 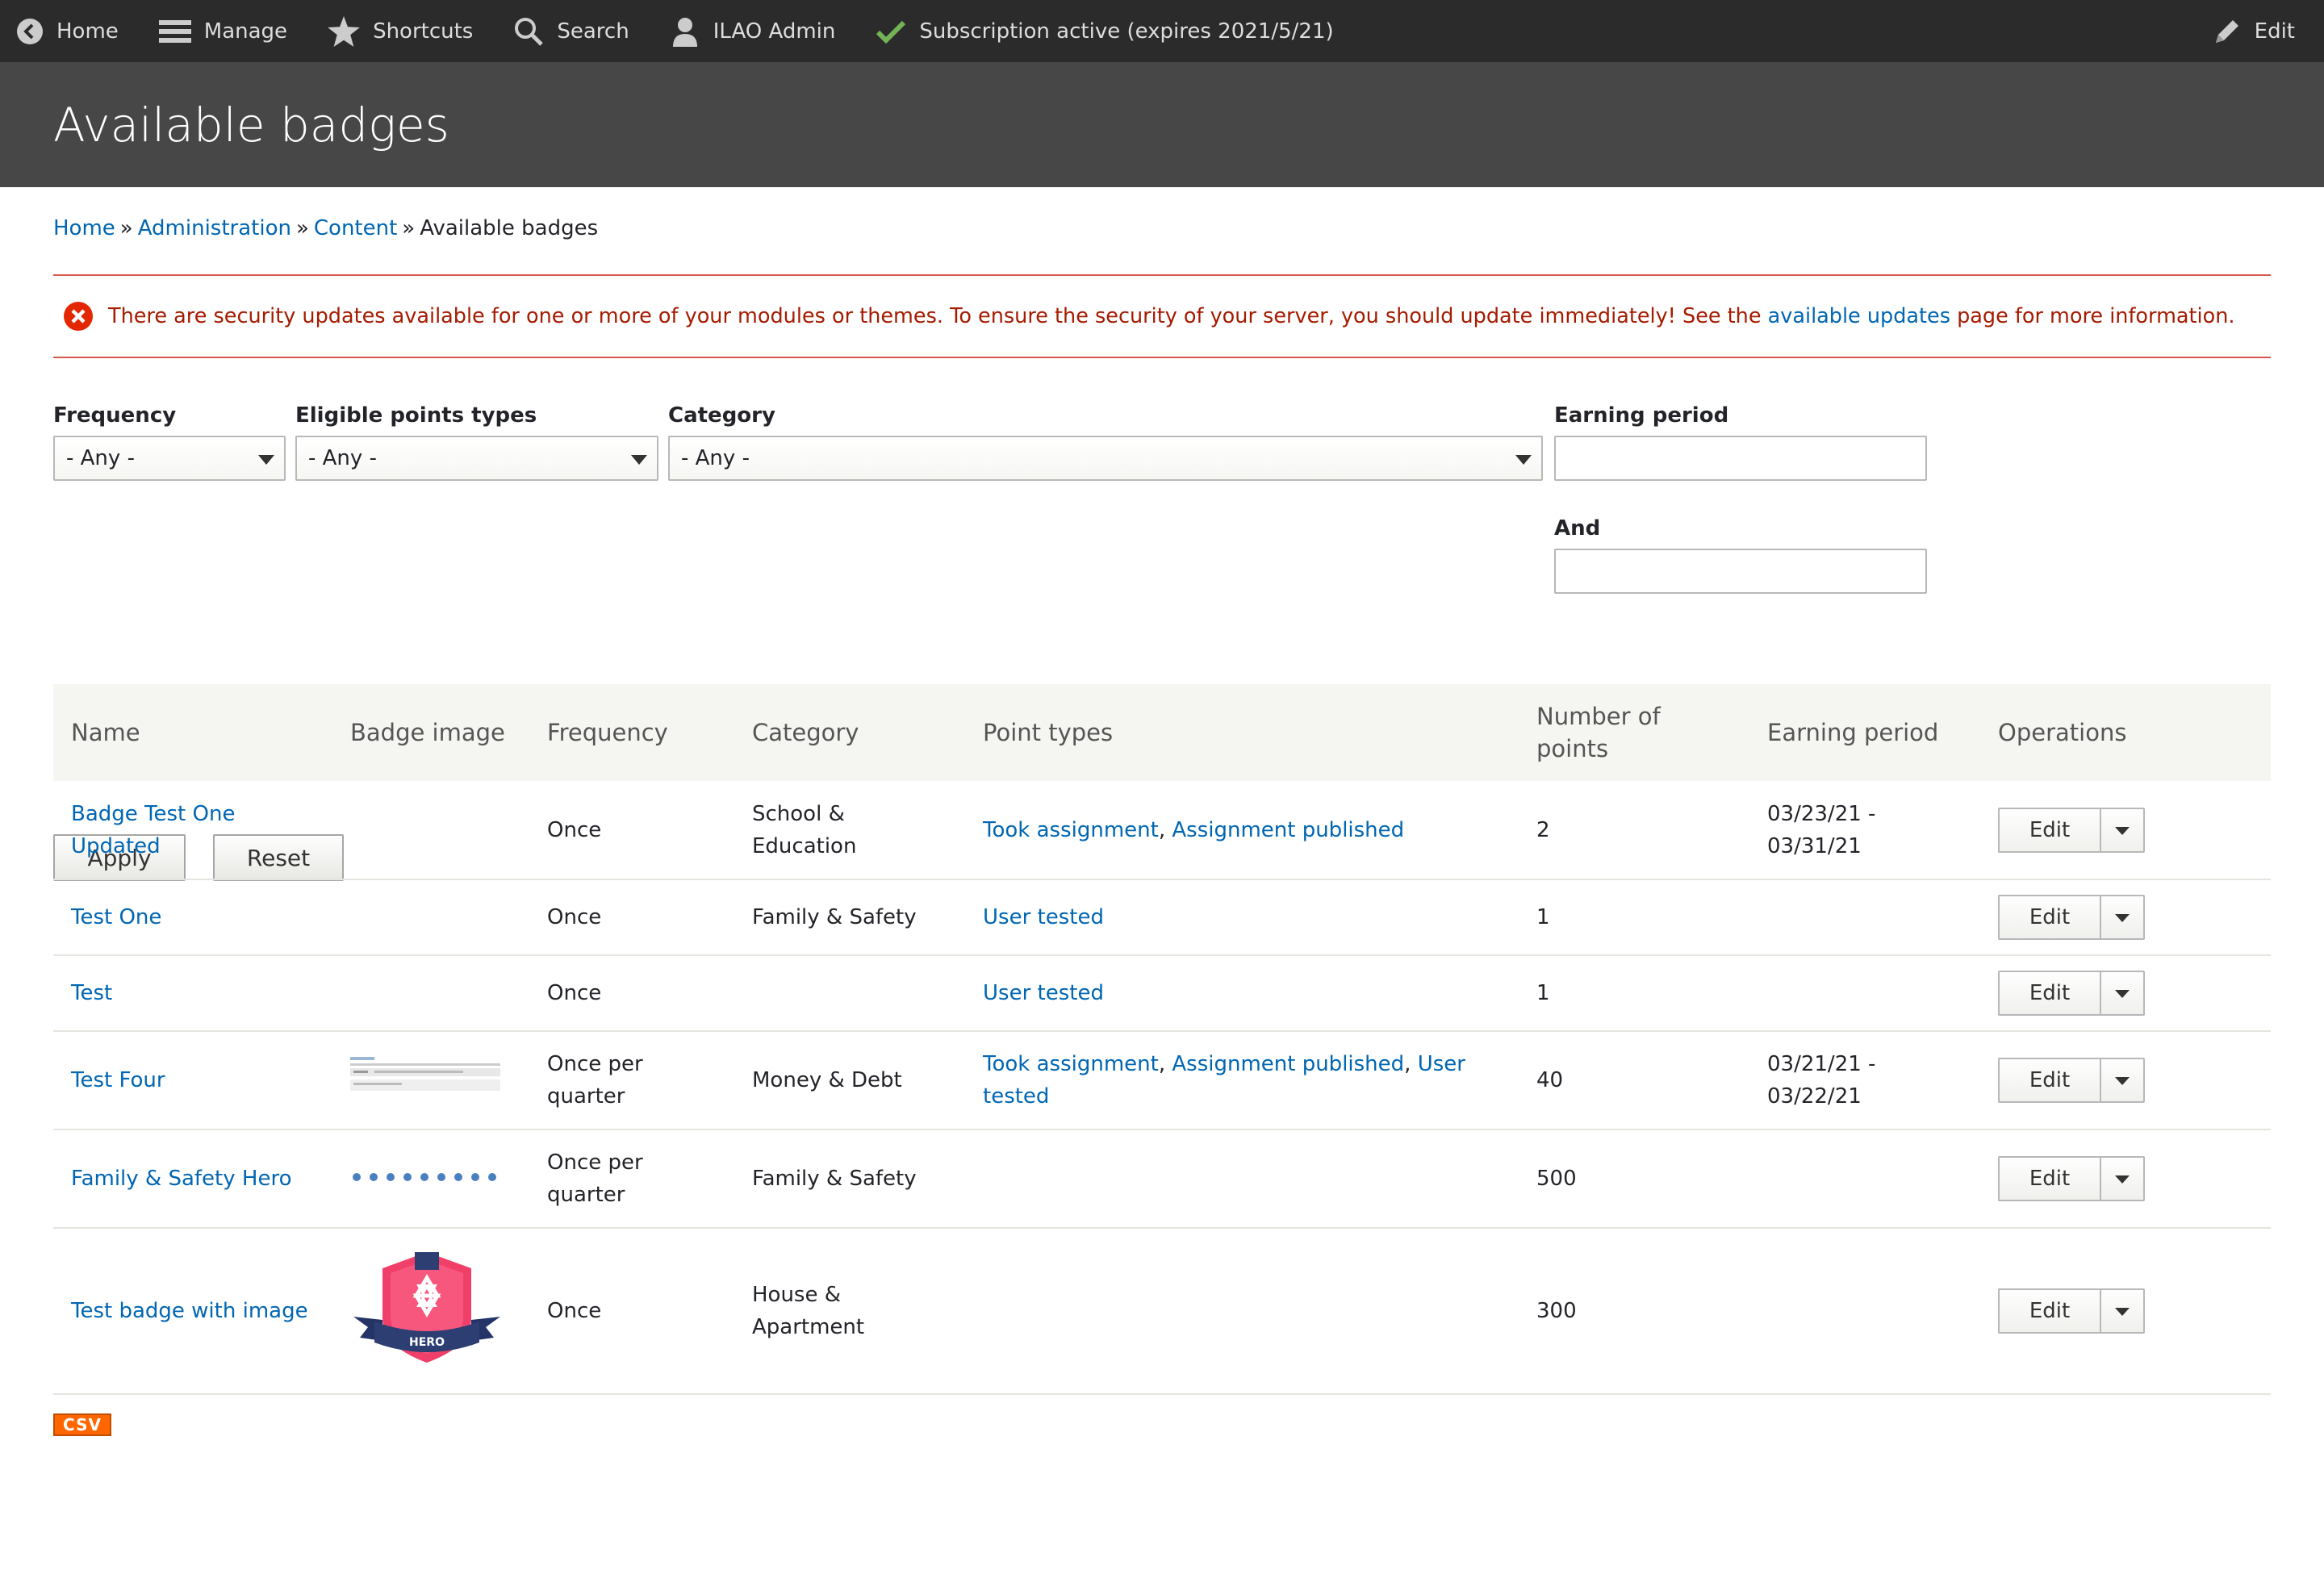 What do you see at coordinates (1550, 1080) in the screenshot?
I see `points-cell: 40` at bounding box center [1550, 1080].